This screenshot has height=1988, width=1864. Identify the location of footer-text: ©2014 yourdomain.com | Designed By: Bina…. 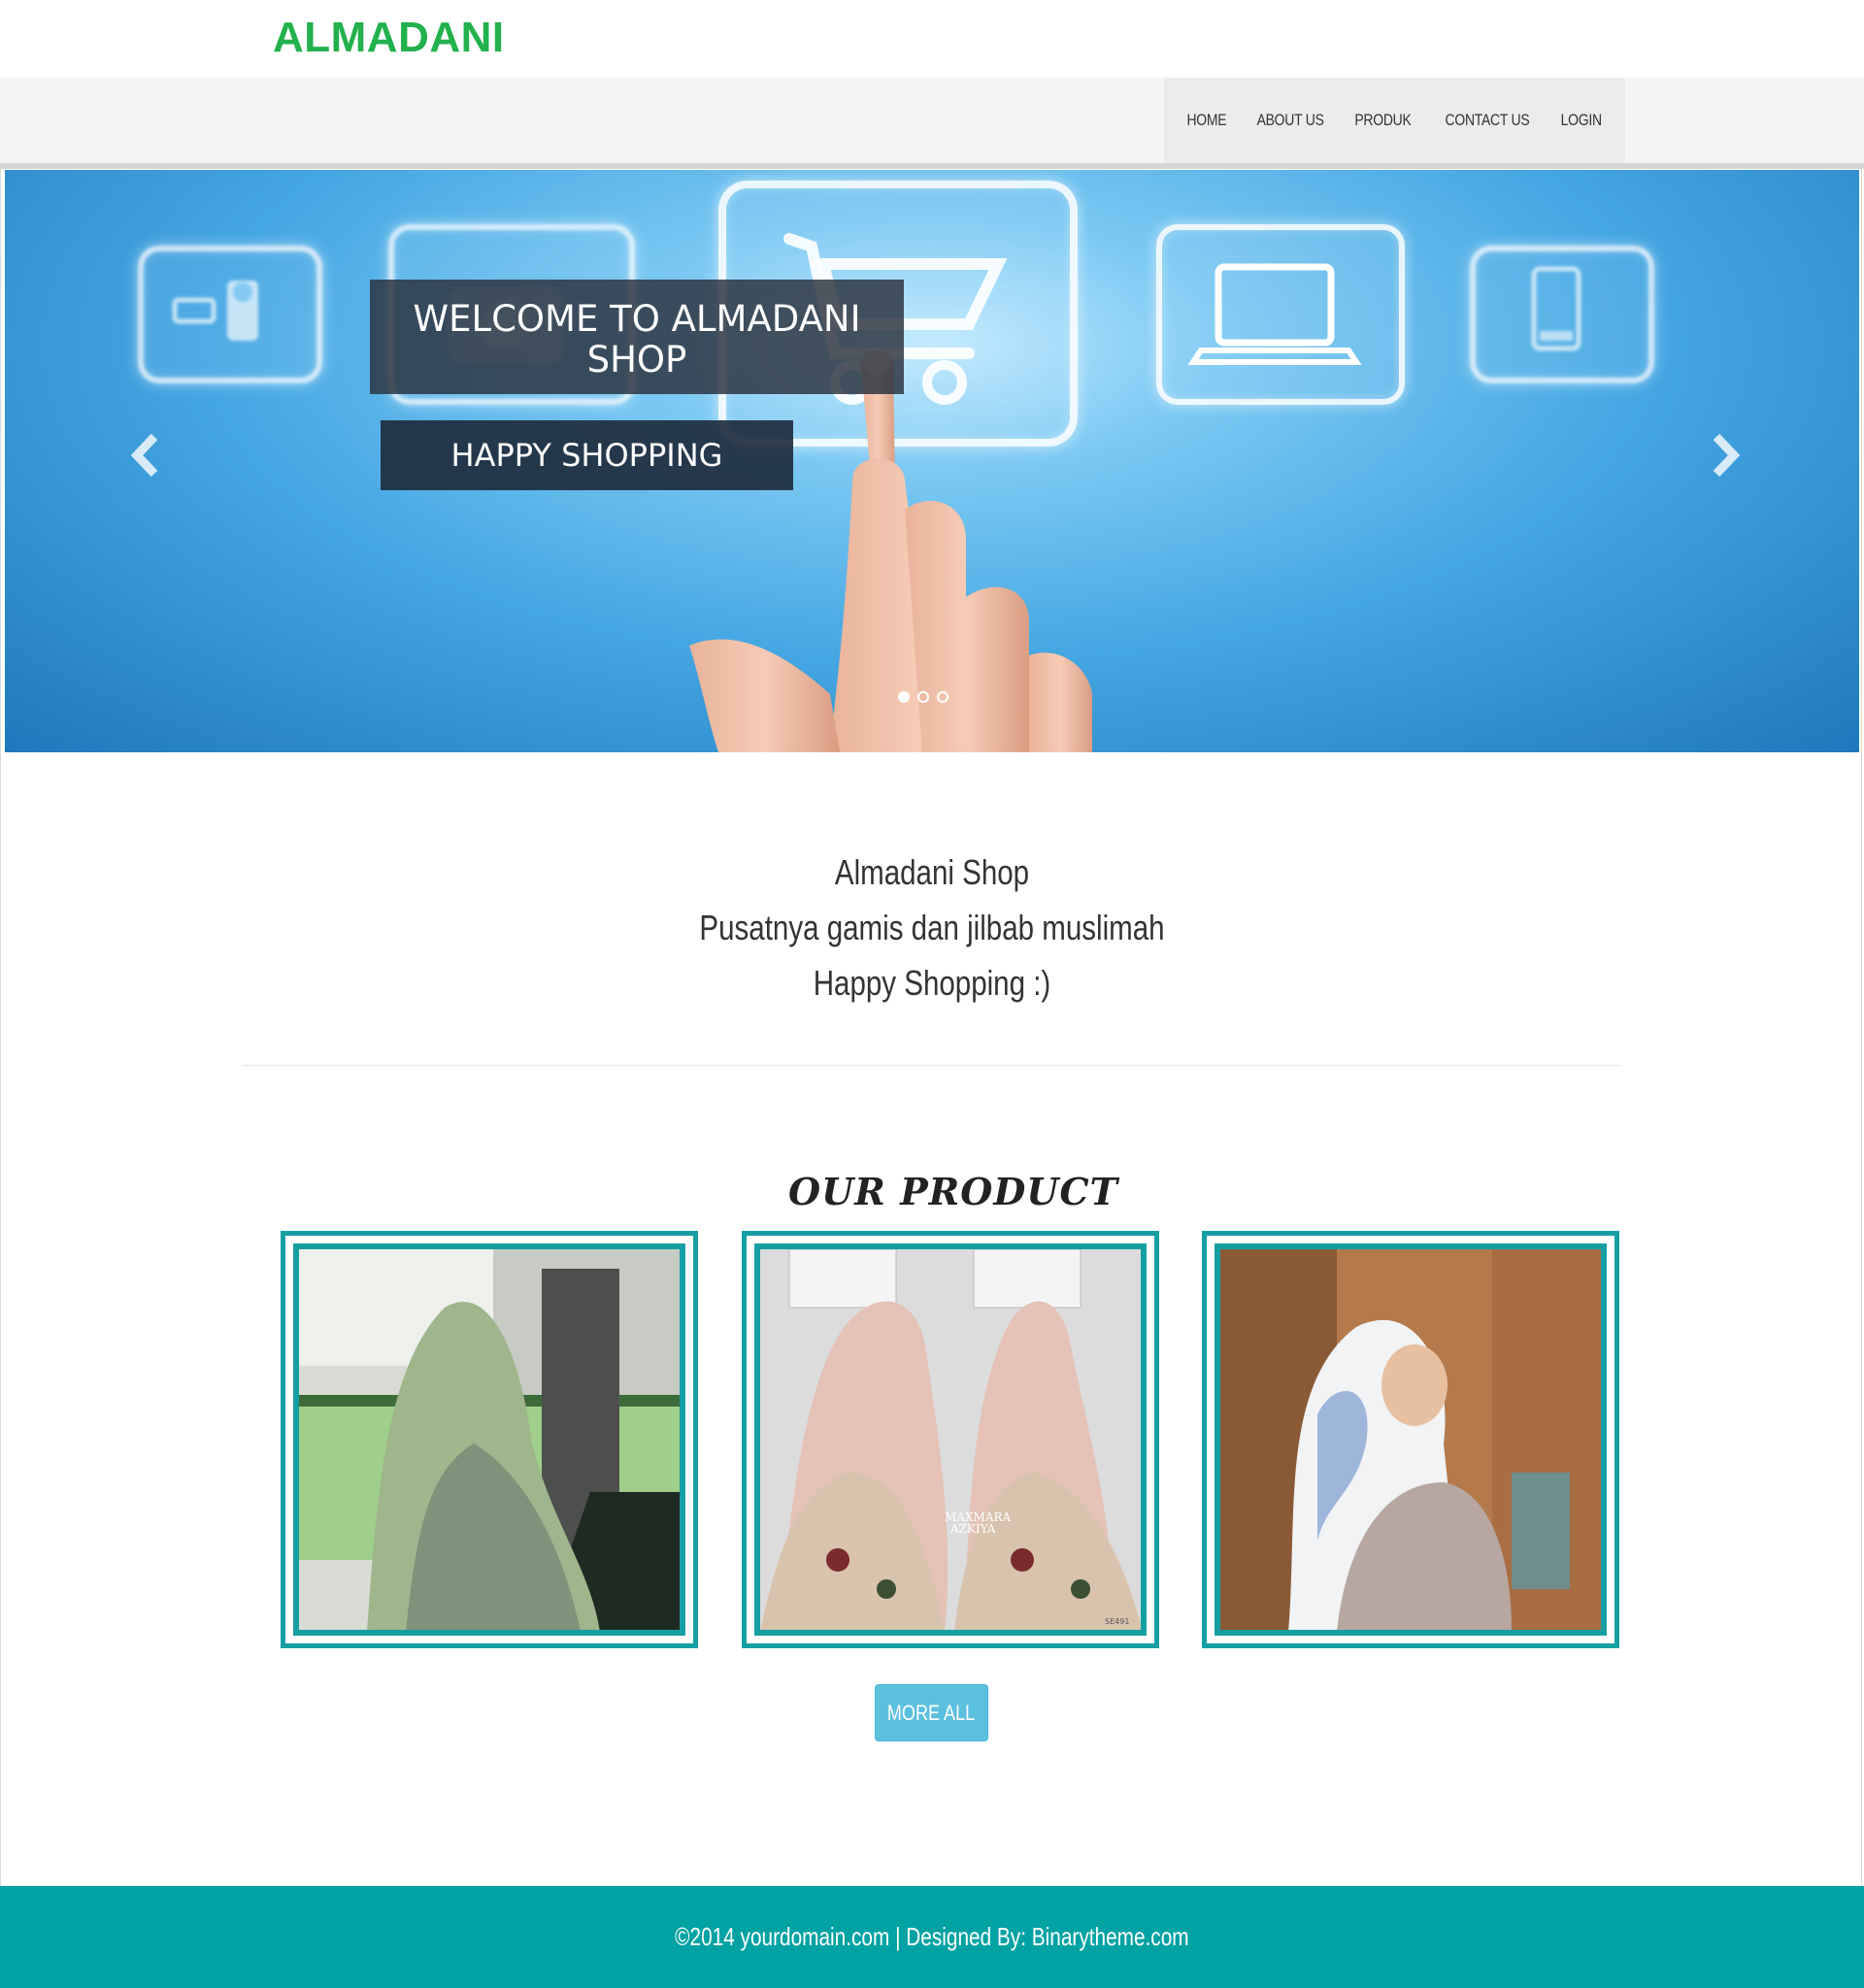
(932, 1937).